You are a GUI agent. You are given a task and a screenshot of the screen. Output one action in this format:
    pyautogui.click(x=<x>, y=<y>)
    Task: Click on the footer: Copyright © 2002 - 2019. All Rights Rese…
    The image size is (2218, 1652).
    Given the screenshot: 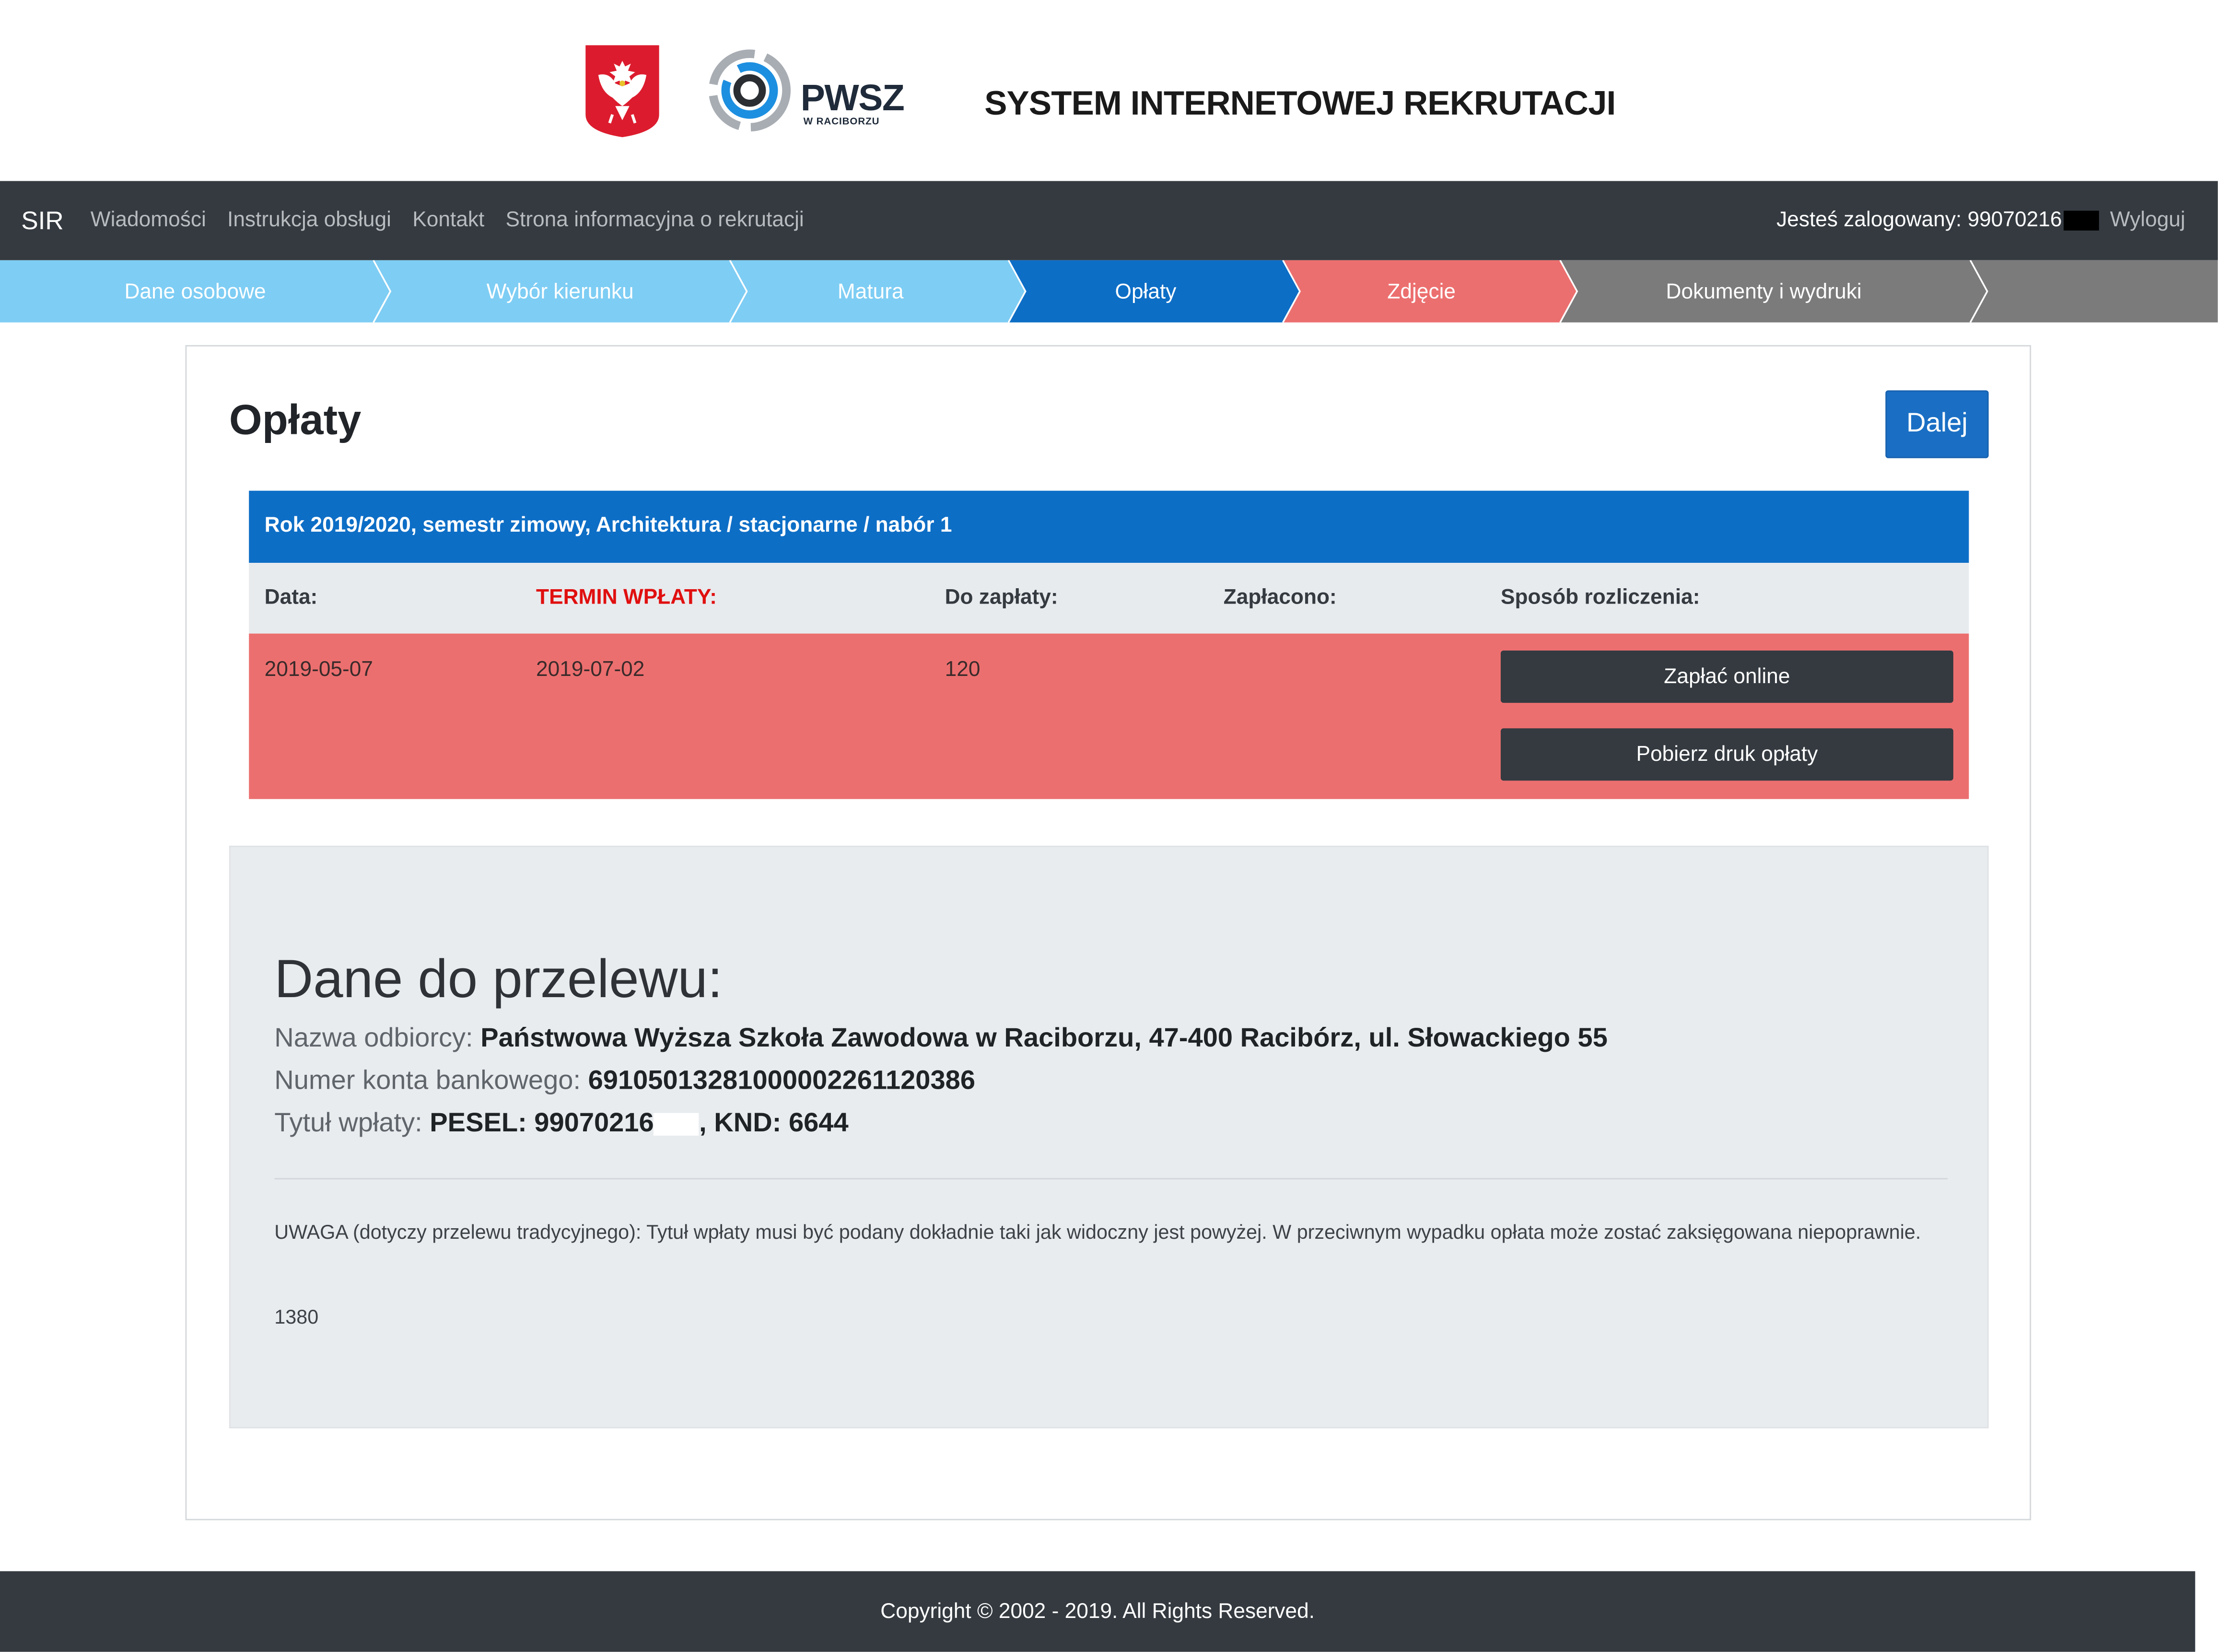 What is the action you would take?
    pyautogui.click(x=1097, y=1611)
    